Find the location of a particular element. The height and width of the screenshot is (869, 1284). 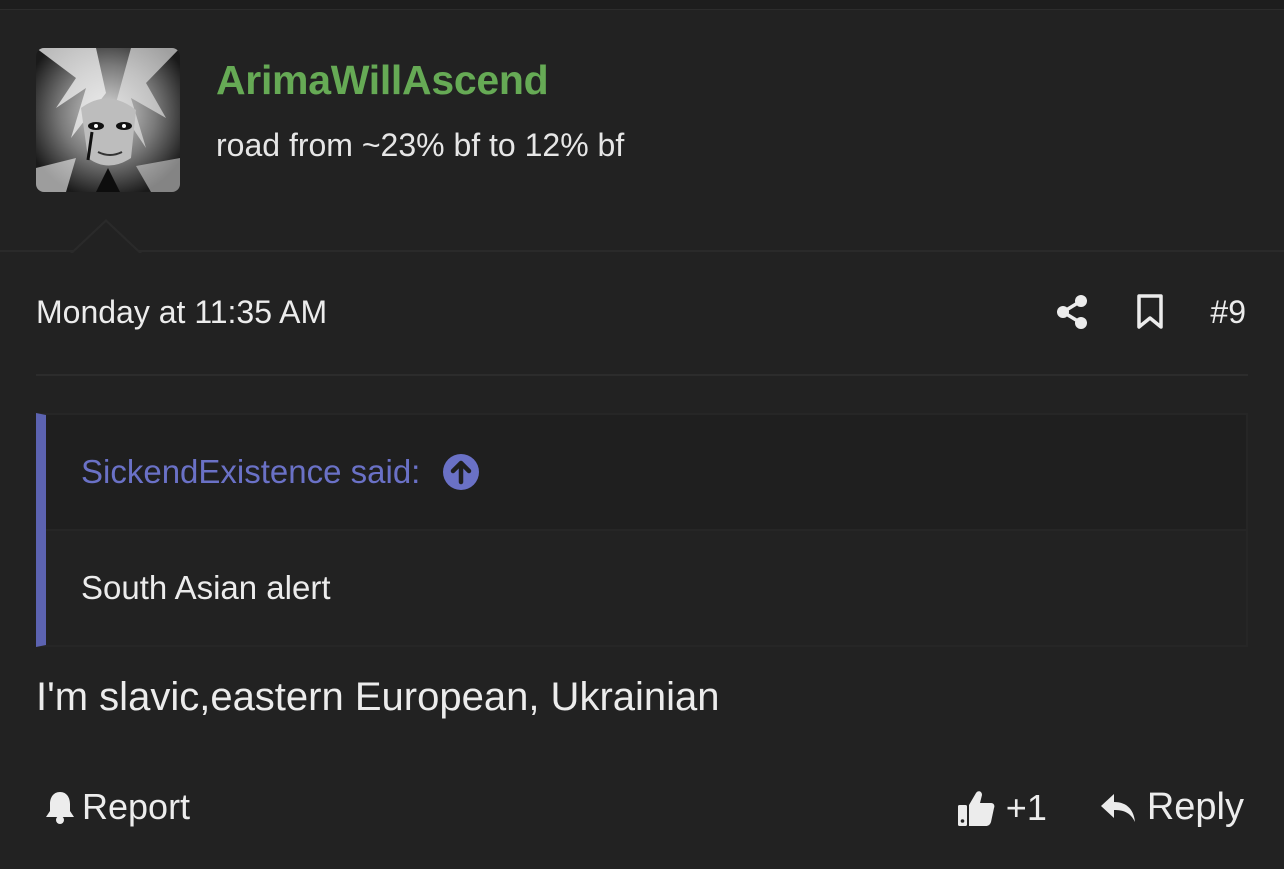

report-label: Report is located at coordinates (136, 806).